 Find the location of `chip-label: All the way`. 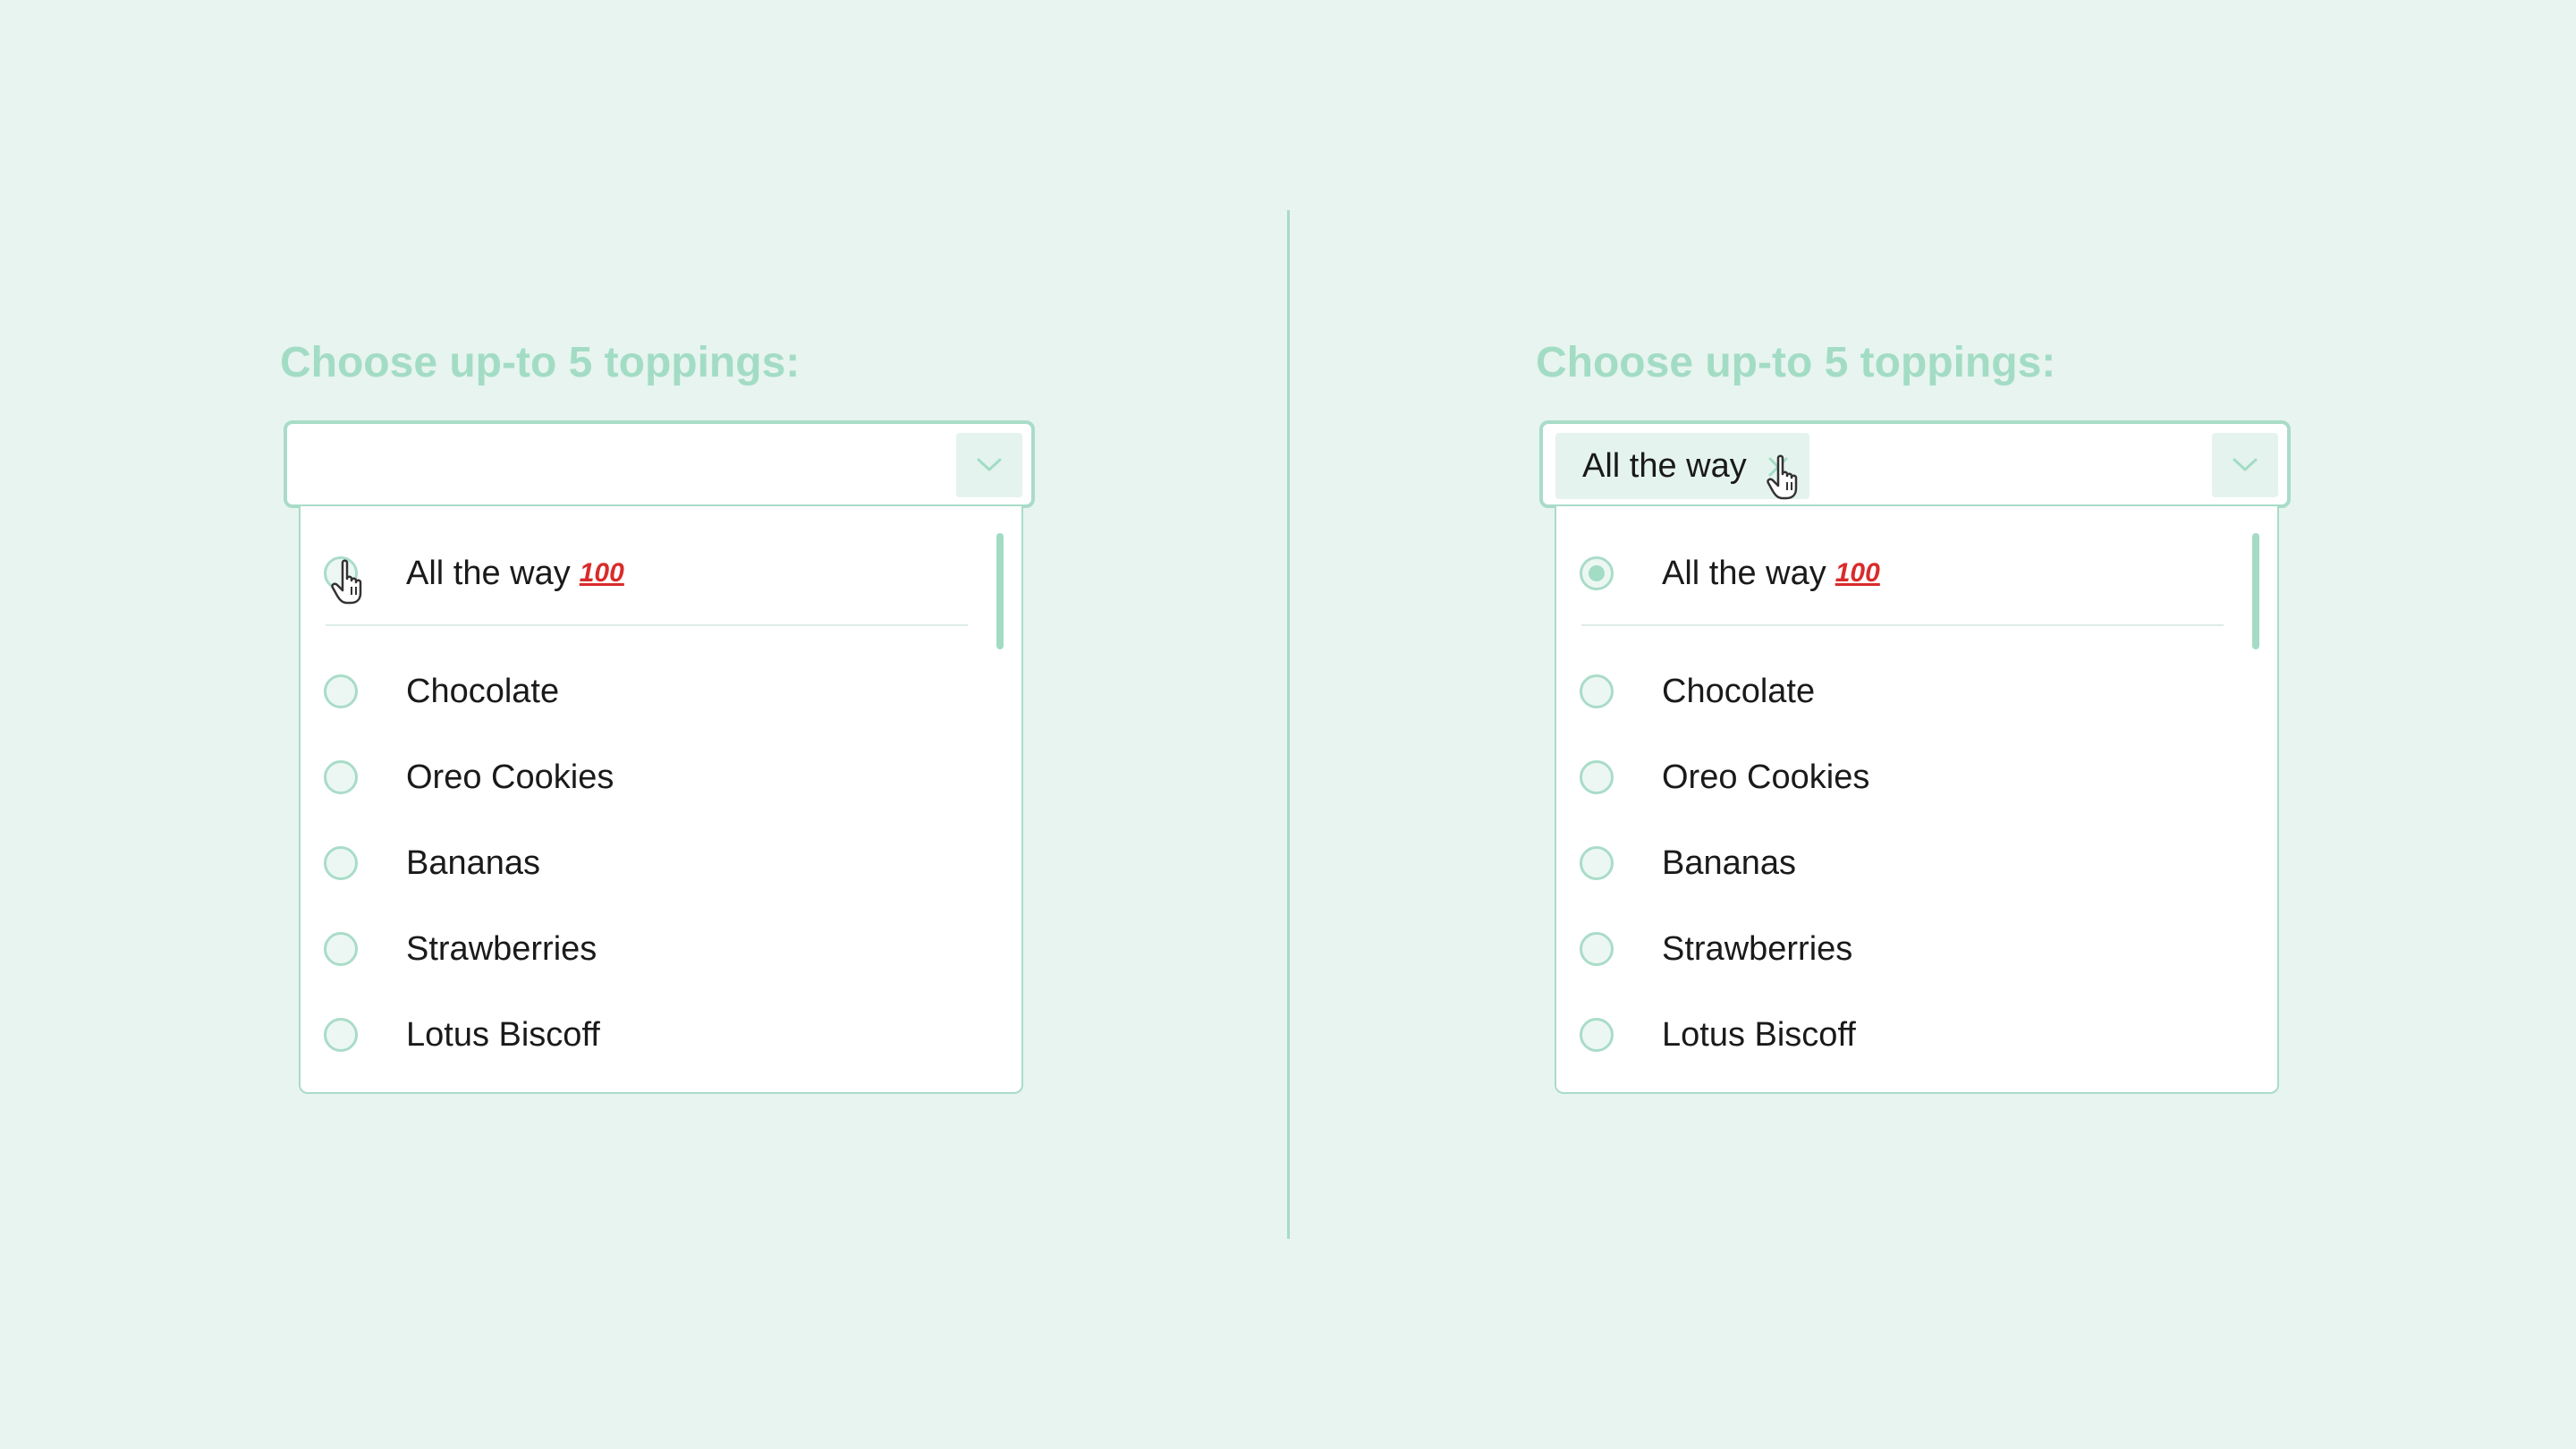

chip-label: All the way is located at coordinates (1664, 465).